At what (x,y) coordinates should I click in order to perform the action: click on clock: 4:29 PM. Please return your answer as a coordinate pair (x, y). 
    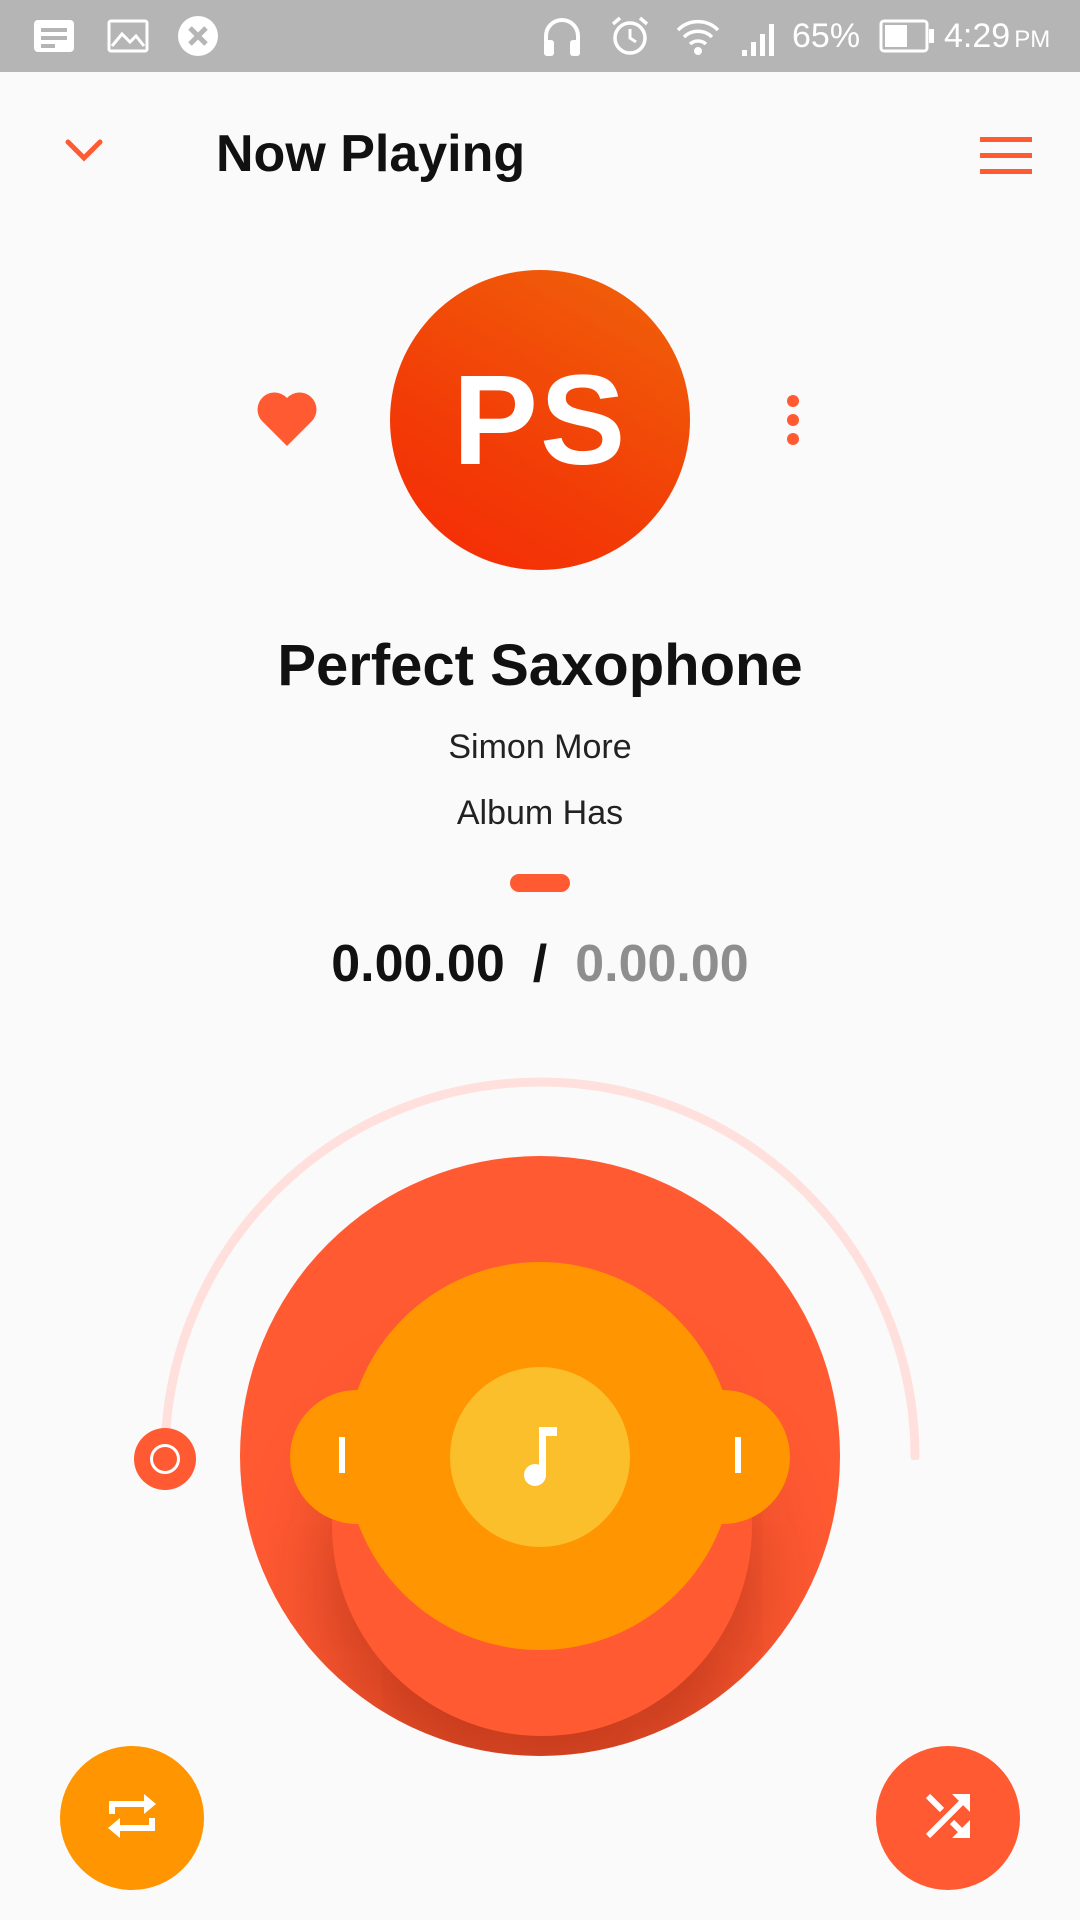
    Looking at the image, I should click on (997, 36).